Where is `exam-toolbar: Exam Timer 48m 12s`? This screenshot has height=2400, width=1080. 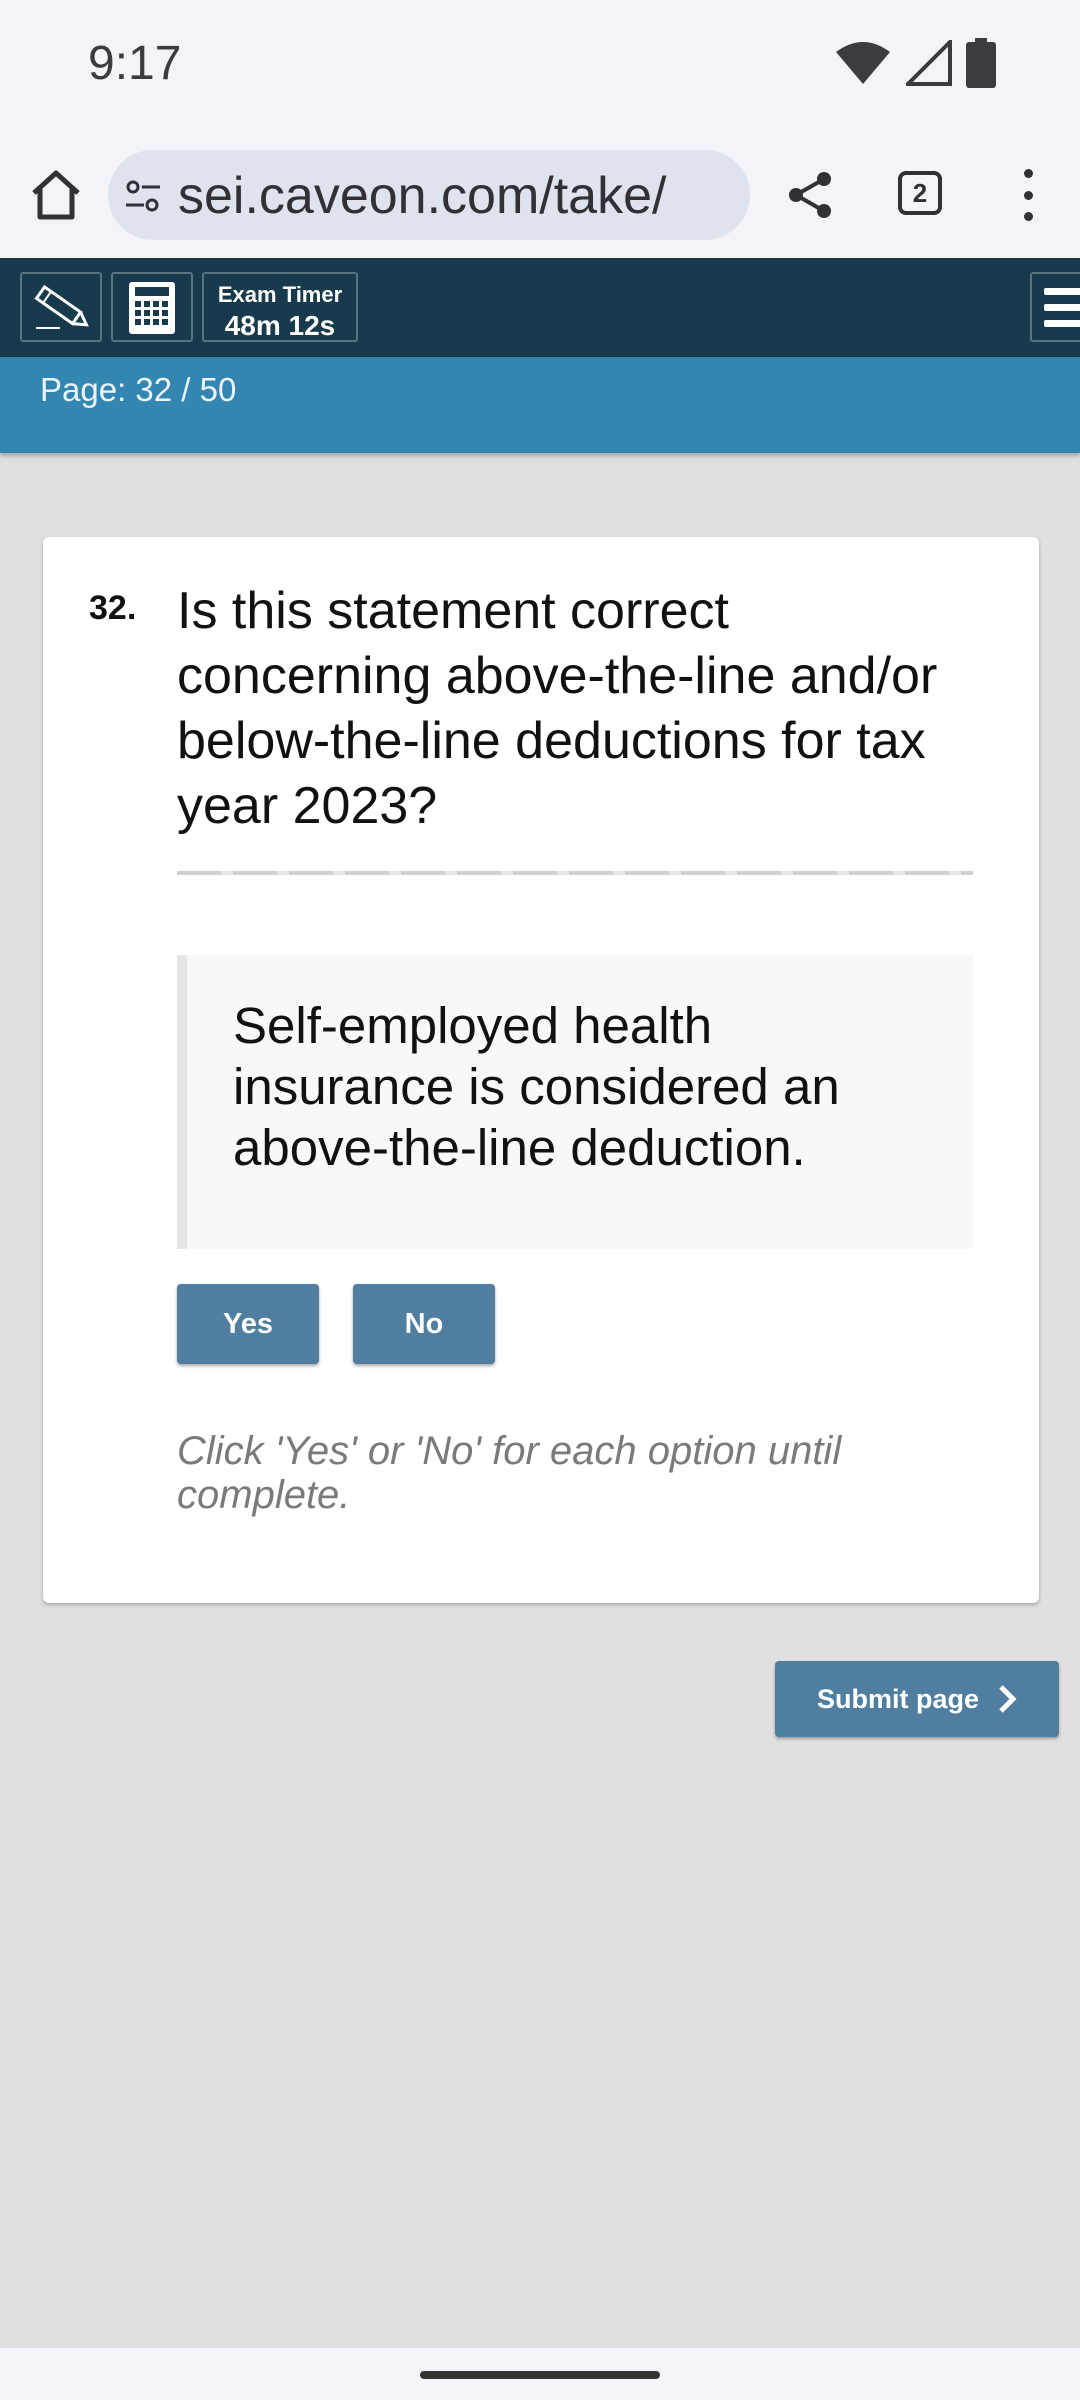 exam-toolbar: Exam Timer 48m 12s is located at coordinates (540, 307).